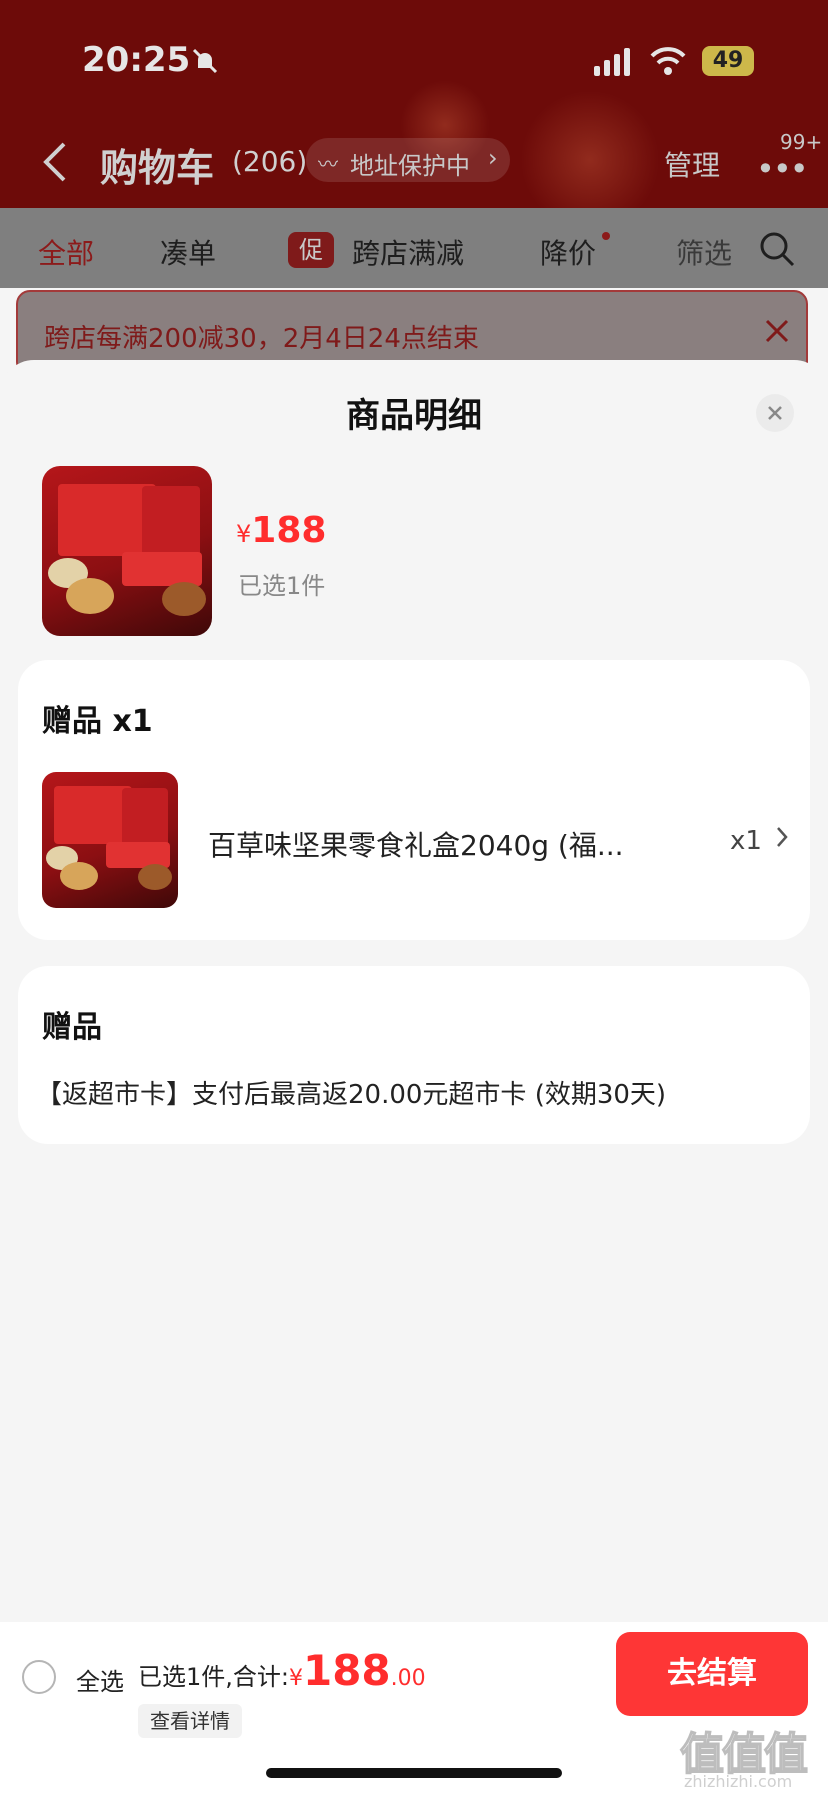 The image size is (828, 1796). I want to click on sheet-close-button, so click(775, 413).